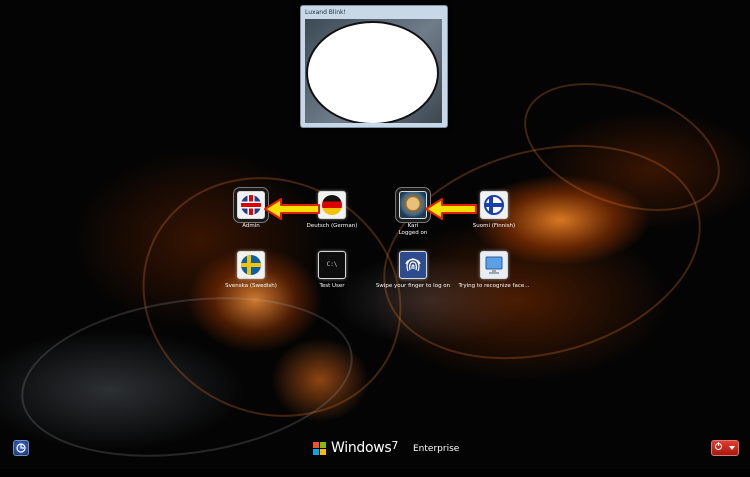  What do you see at coordinates (320, 449) in the screenshot?
I see `windows-logo-icon` at bounding box center [320, 449].